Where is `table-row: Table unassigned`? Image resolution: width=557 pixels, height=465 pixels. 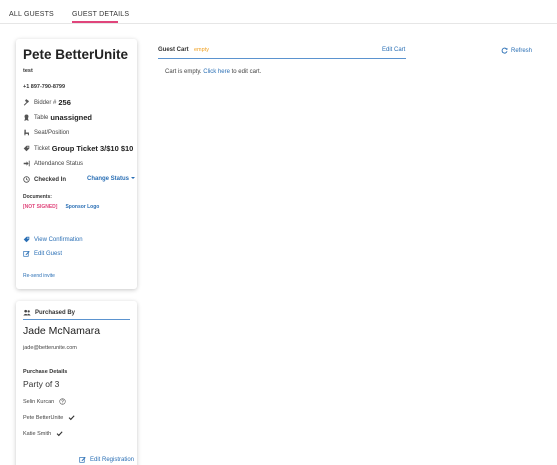 table-row: Table unassigned is located at coordinates (57, 117).